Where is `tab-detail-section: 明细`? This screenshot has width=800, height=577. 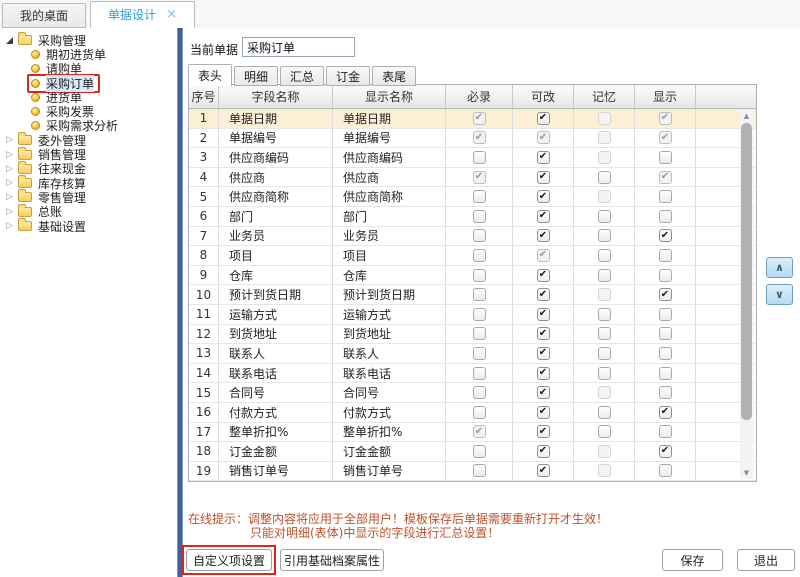 tab-detail-section: 明细 is located at coordinates (256, 76).